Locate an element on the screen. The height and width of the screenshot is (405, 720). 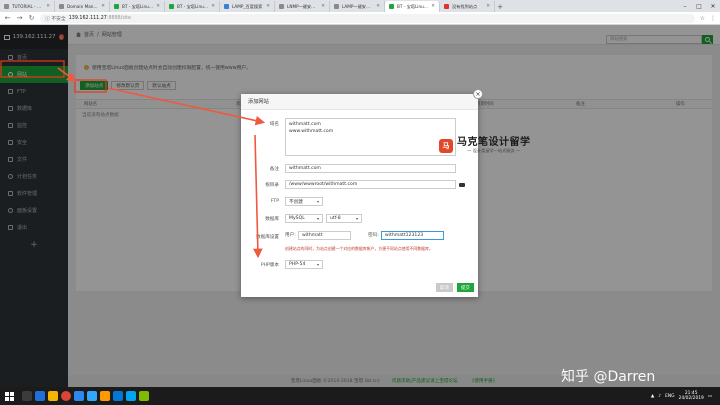
back-icon: ← is located at coordinates (7, 18).